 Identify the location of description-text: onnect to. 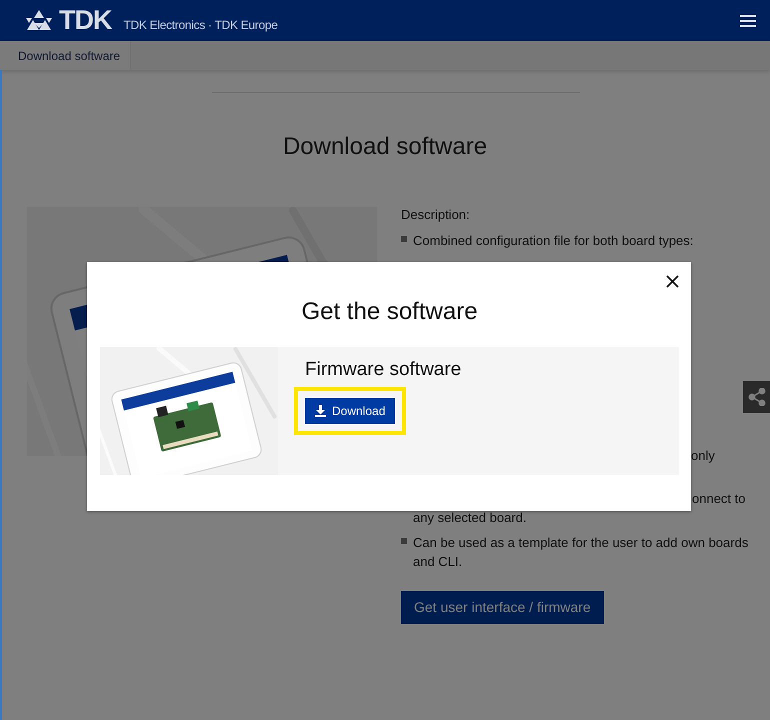
(719, 499).